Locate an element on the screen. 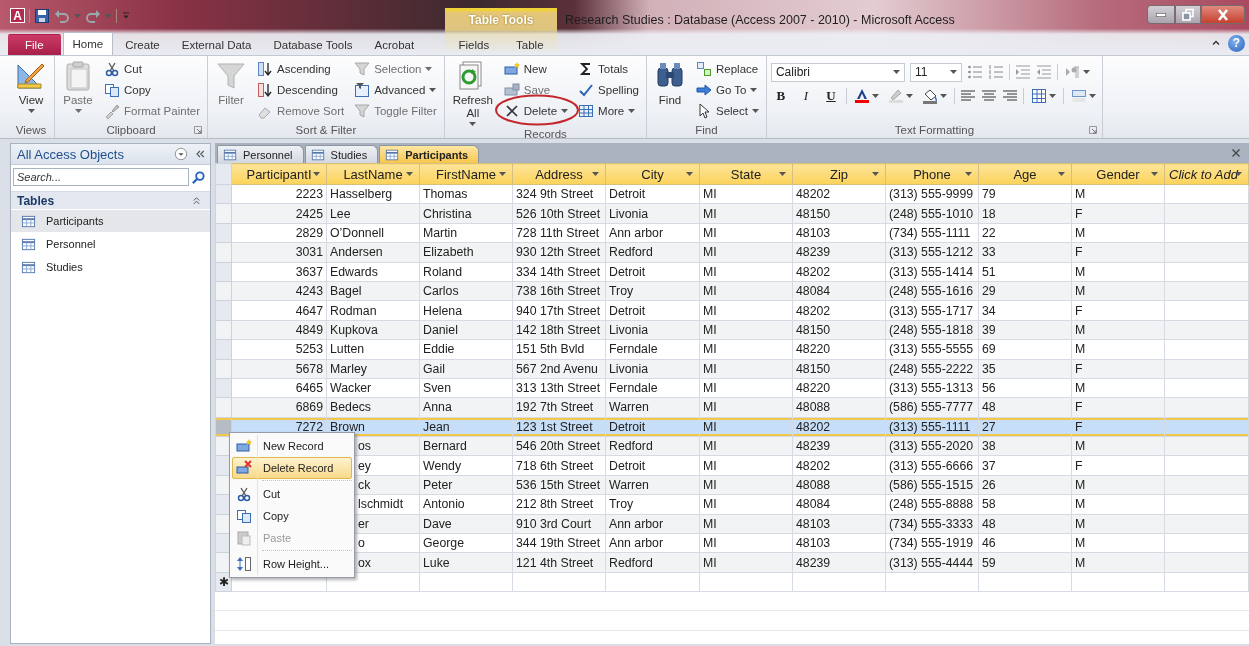 Image resolution: width=1249 pixels, height=646 pixels. ribbon-button: Go To is located at coordinates (727, 89).